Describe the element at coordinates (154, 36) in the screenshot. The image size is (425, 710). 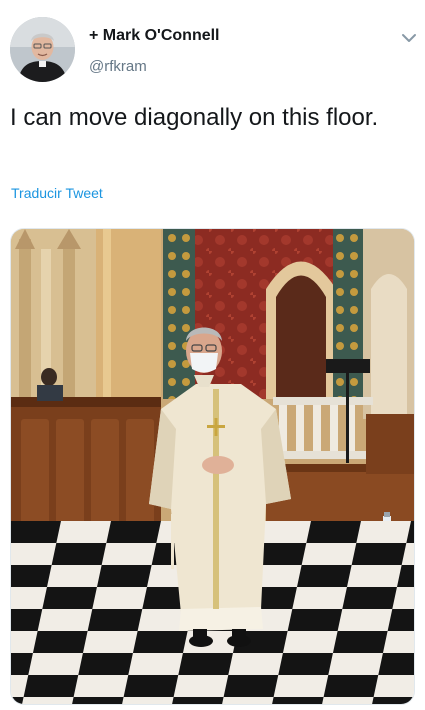
I see `display-name: + Mark O'Connell` at that location.